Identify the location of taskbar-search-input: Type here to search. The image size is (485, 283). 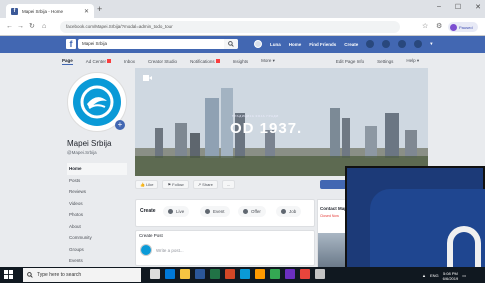
(82, 275).